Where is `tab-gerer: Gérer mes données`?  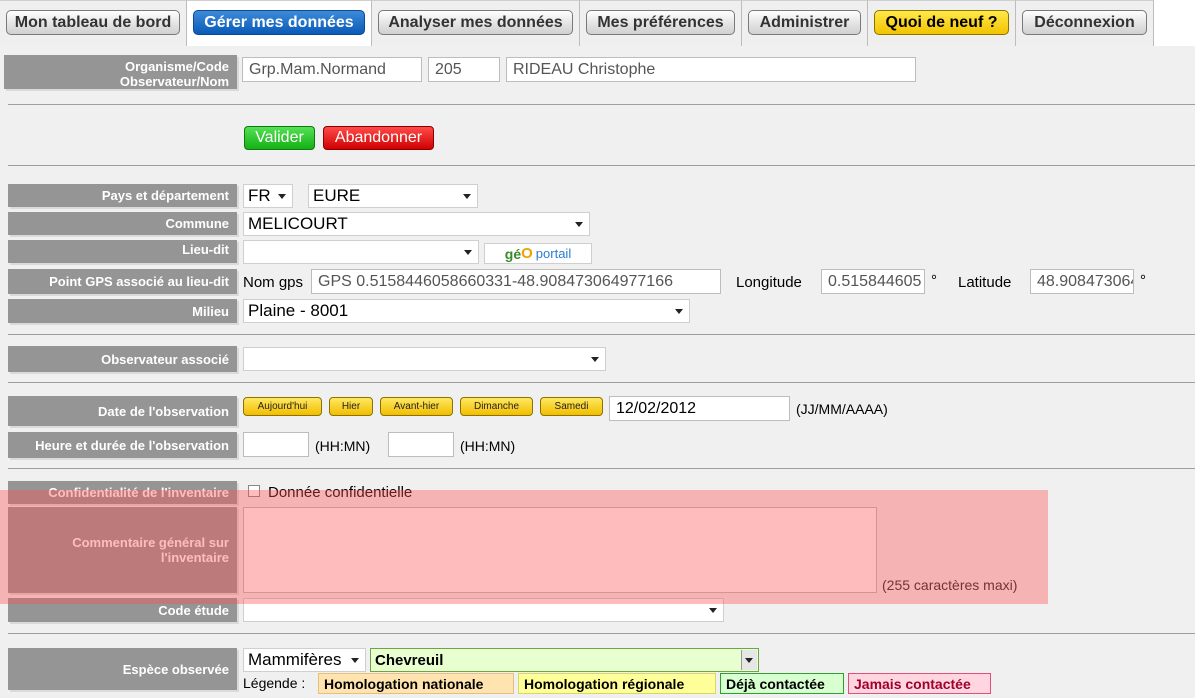
tab-gerer: Gérer mes données is located at coordinates (279, 23).